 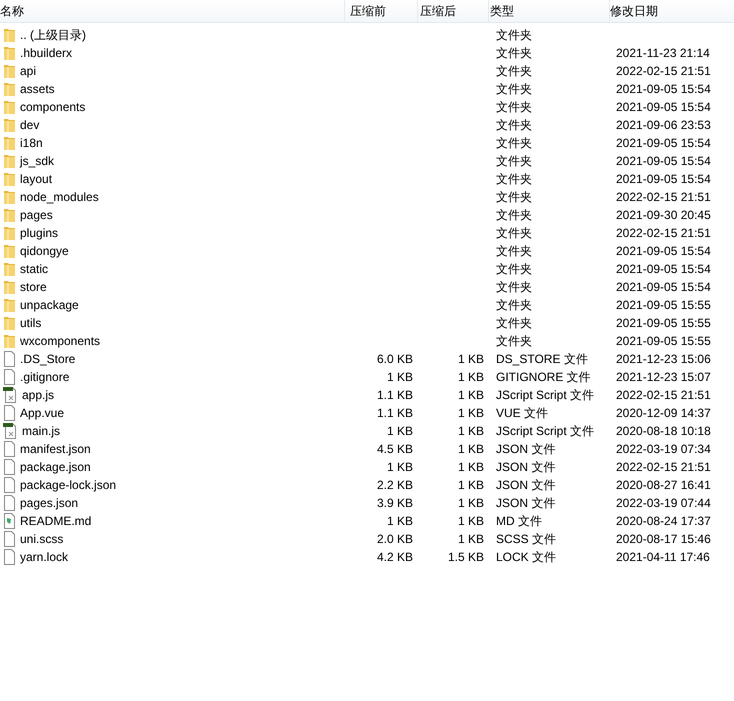 What do you see at coordinates (663, 359) in the screenshot?
I see `modified-date: 2021-12-23 15:06` at bounding box center [663, 359].